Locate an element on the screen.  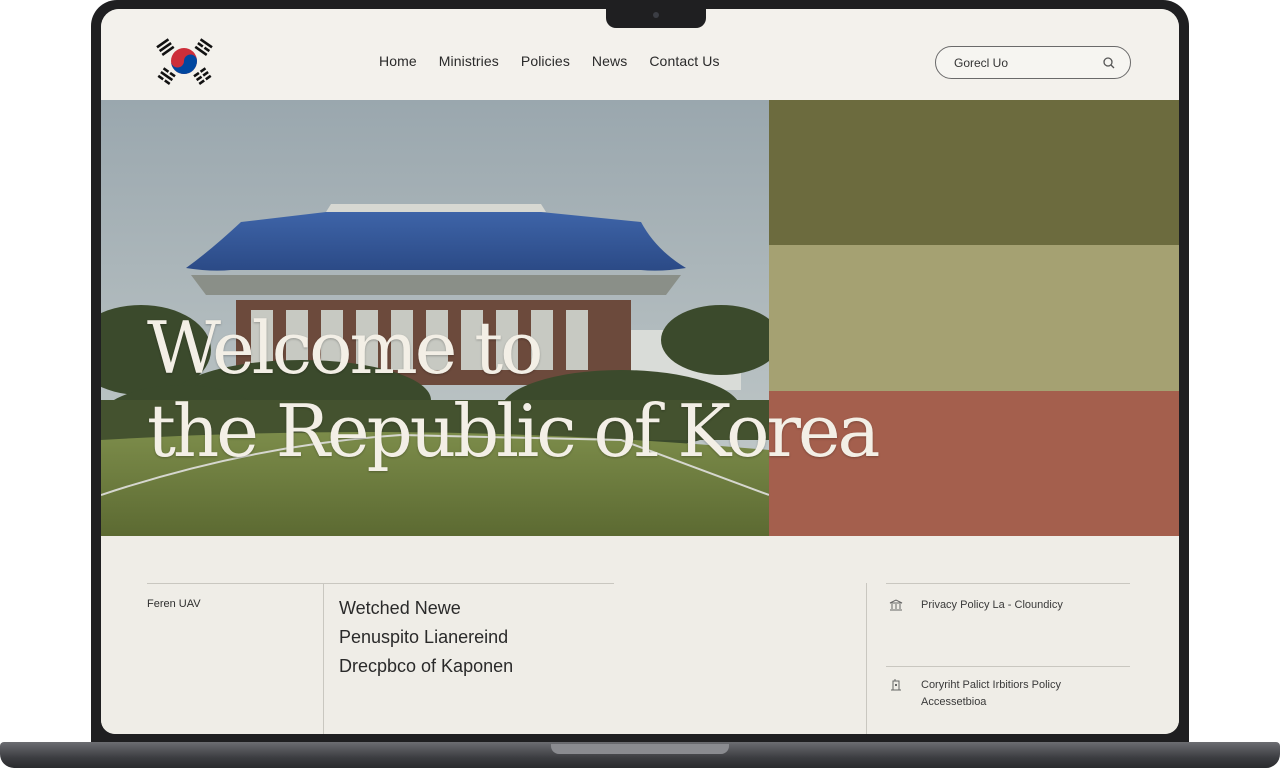
main-nav: Home Ministries Policies News Contact Us is located at coordinates (560, 61).